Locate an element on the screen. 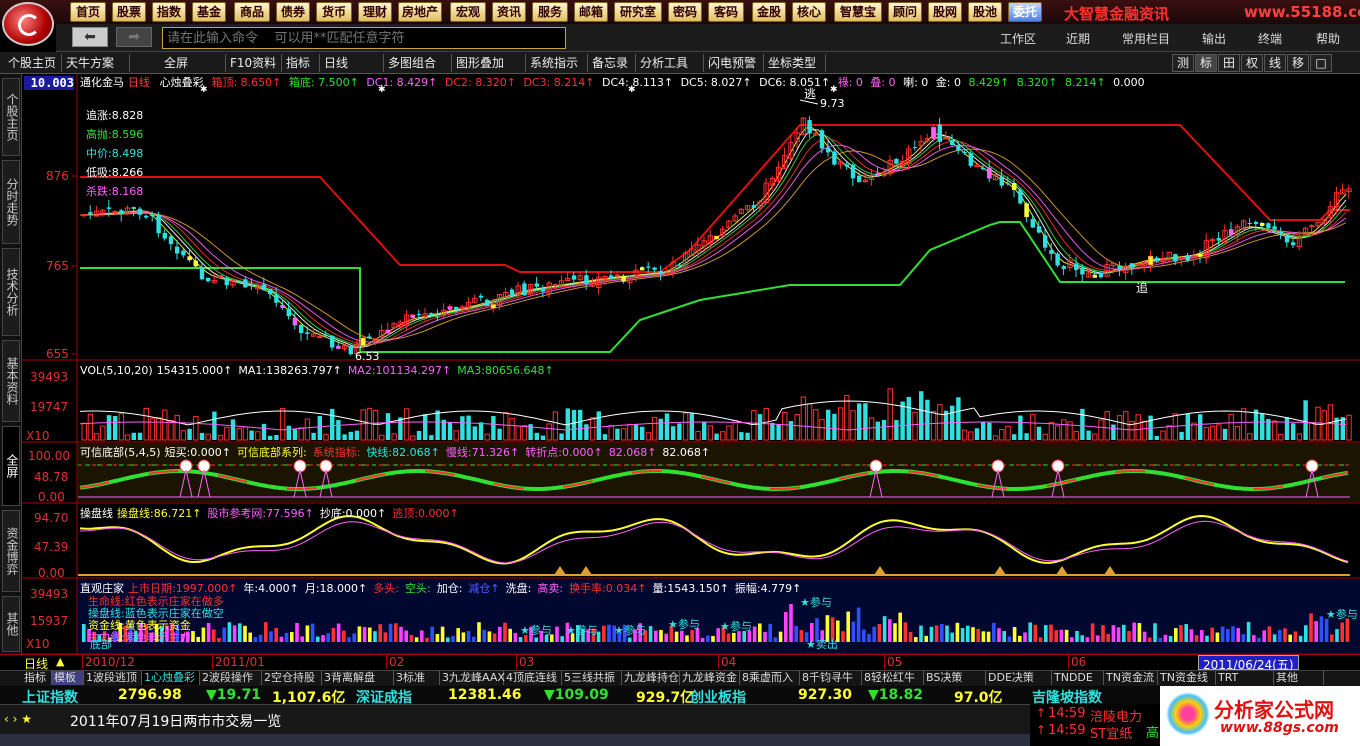 The width and height of the screenshot is (1360, 746). indicator-tab-19: TN资金流 is located at coordinates (1131, 678).